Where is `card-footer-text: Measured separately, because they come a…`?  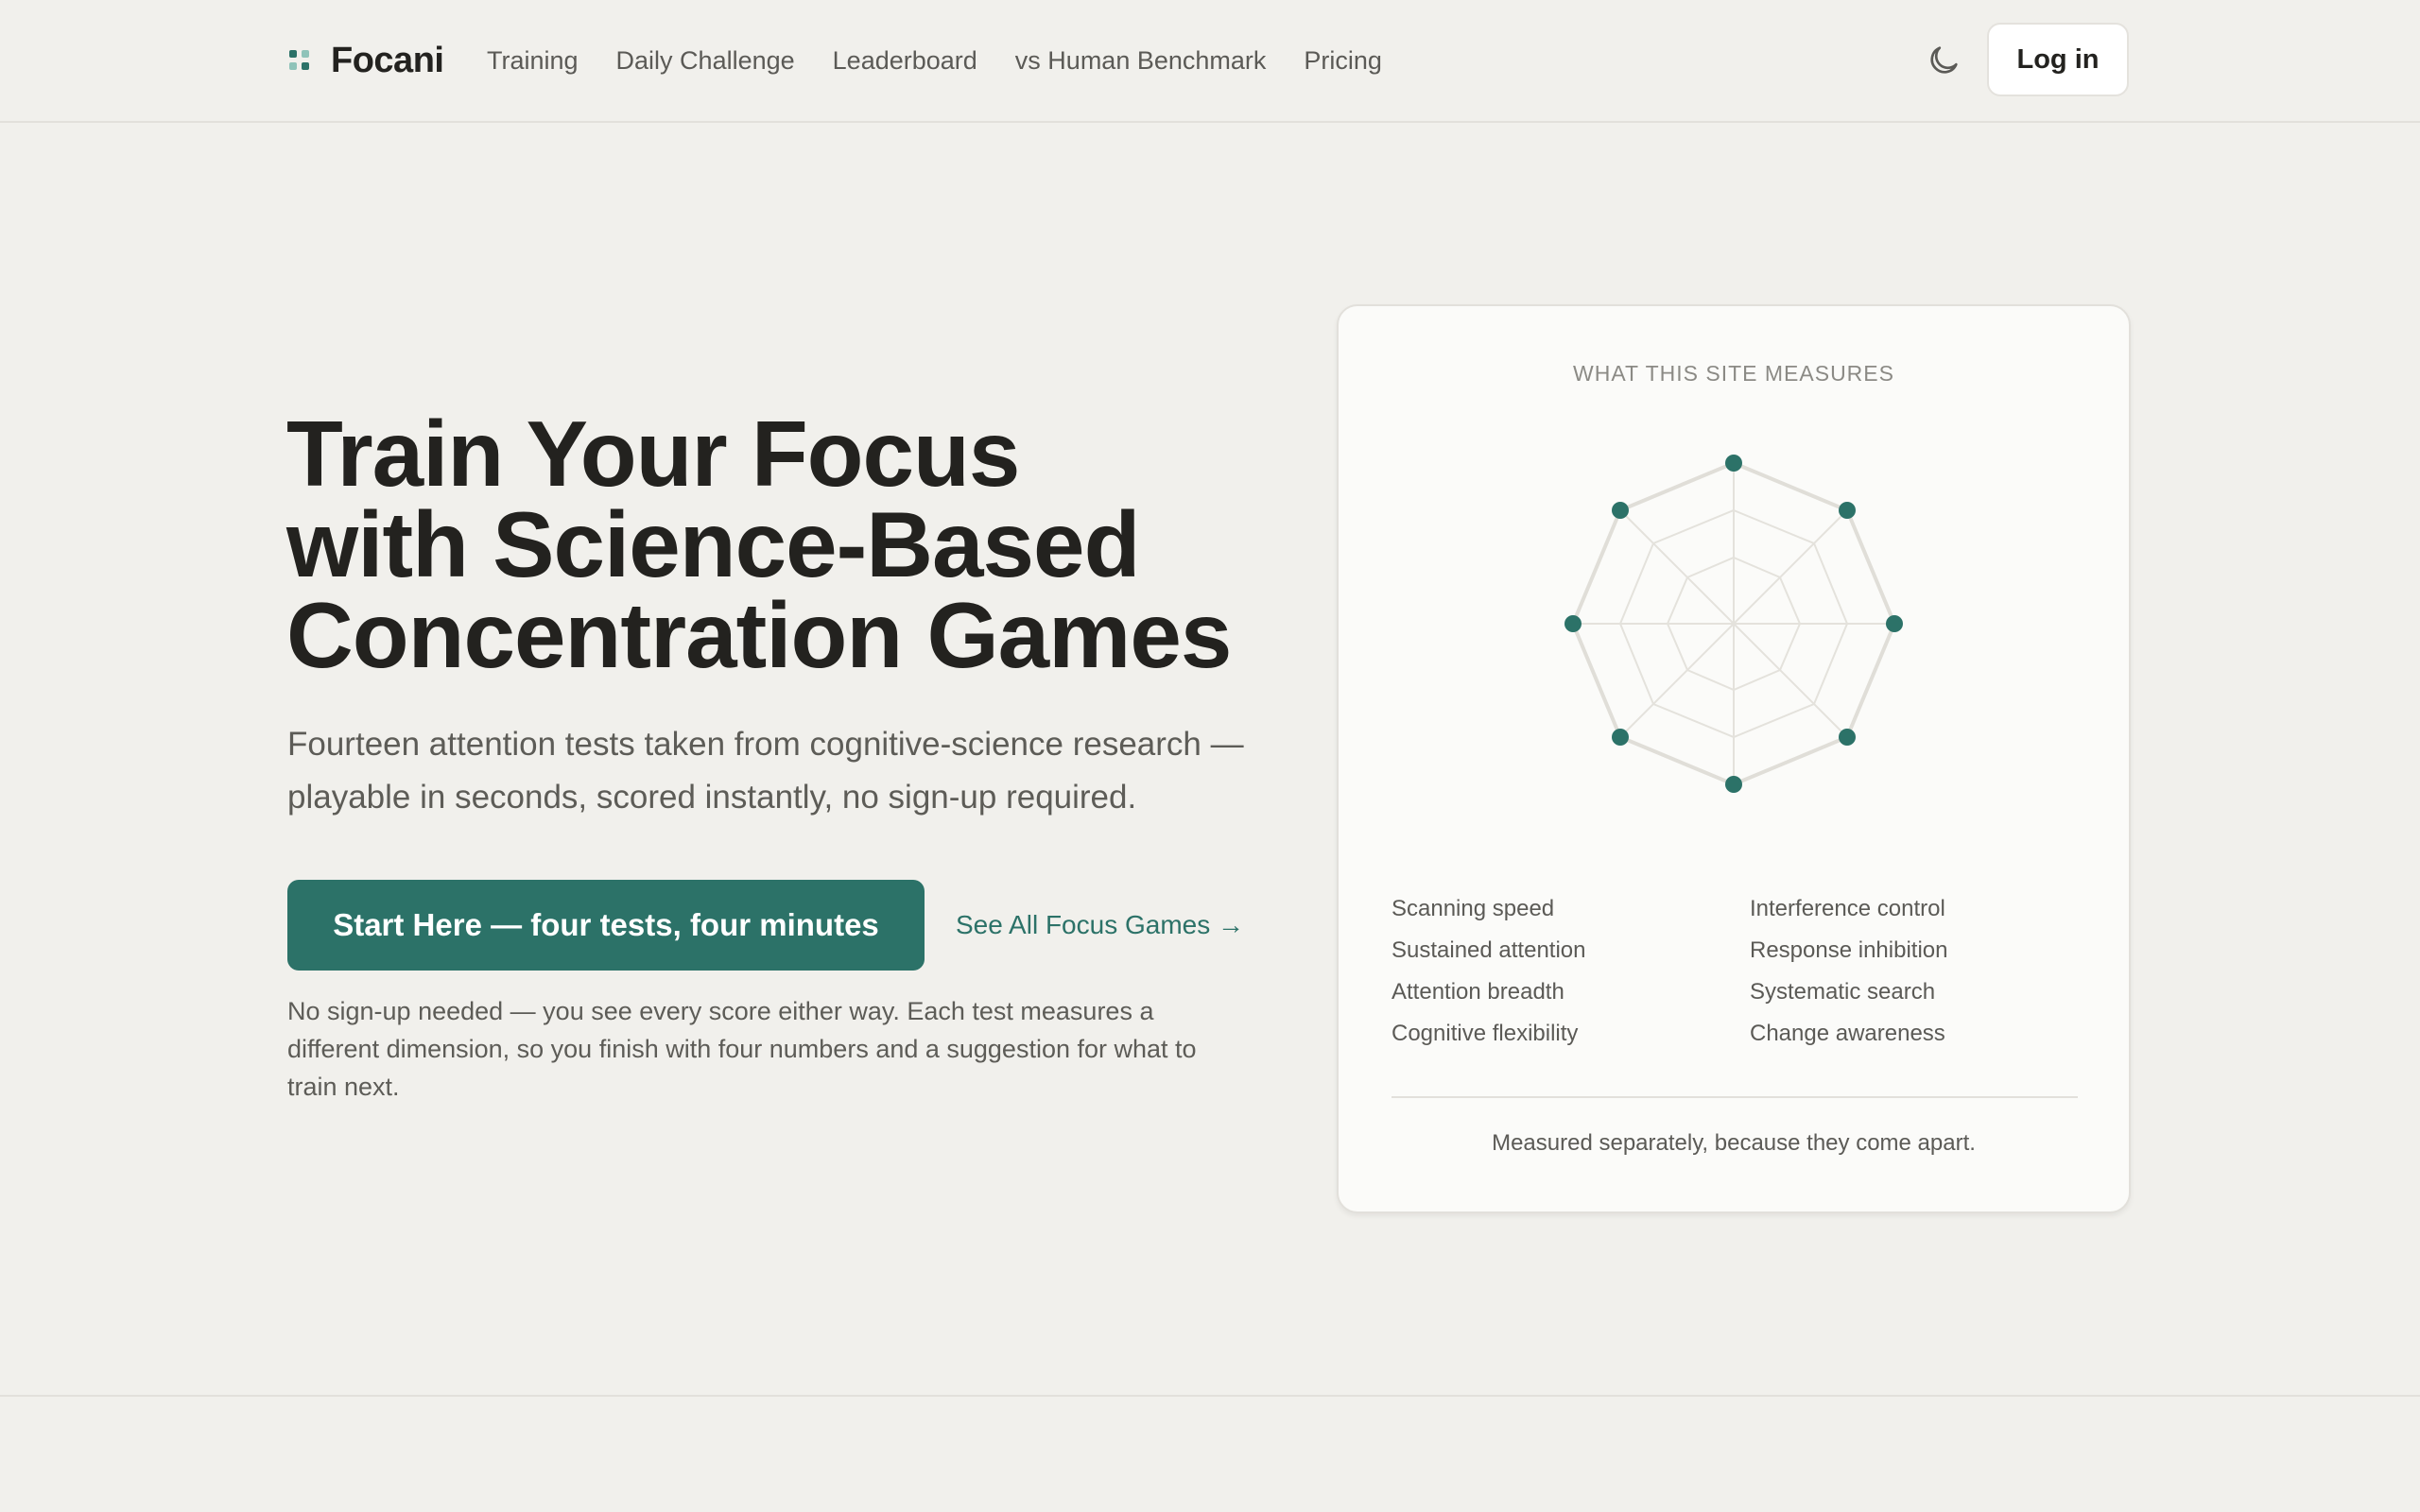 card-footer-text: Measured separately, because they come a… is located at coordinates (1734, 1143).